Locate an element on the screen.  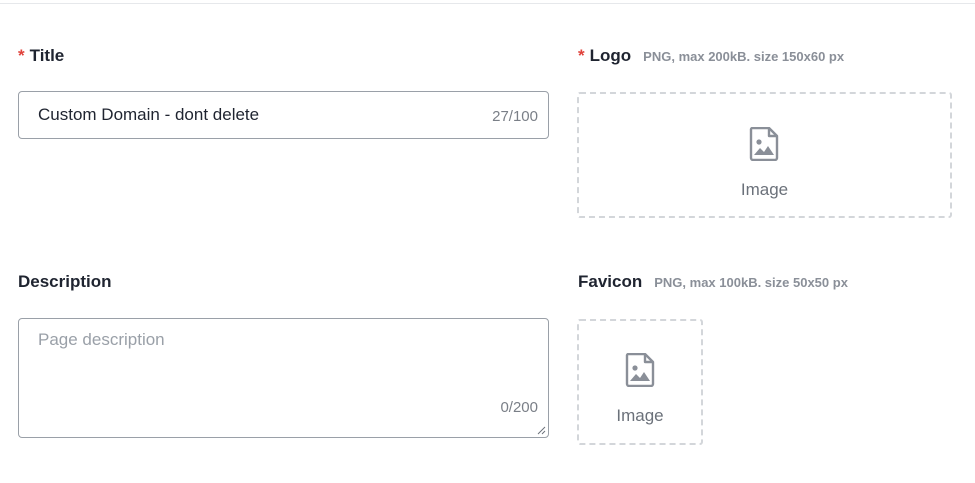
description-label: Description is located at coordinates (65, 282).